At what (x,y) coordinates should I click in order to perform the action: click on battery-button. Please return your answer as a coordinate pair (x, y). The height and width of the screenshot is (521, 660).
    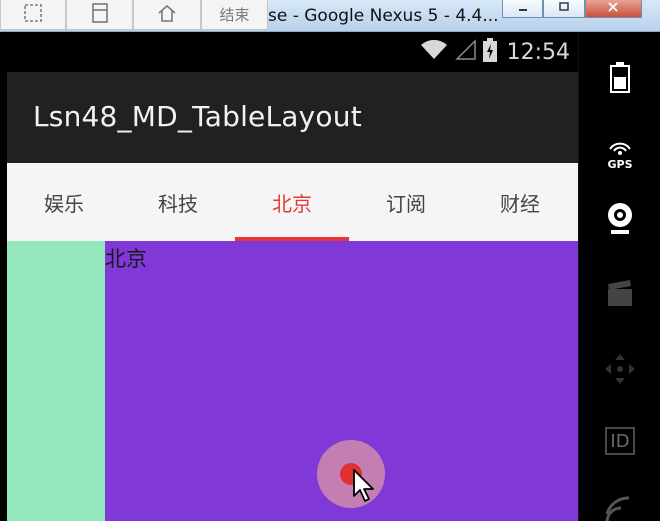
    Looking at the image, I should click on (619, 79).